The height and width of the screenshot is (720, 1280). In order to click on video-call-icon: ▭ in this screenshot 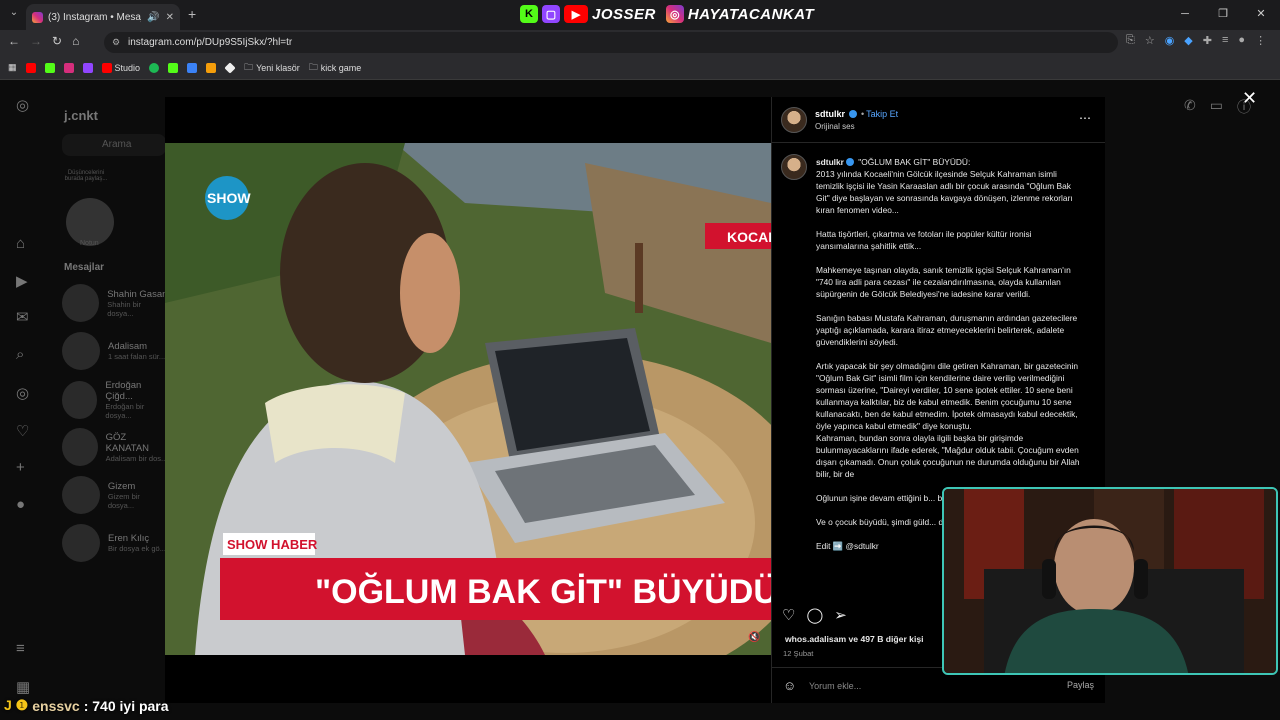, I will do `click(1216, 107)`.